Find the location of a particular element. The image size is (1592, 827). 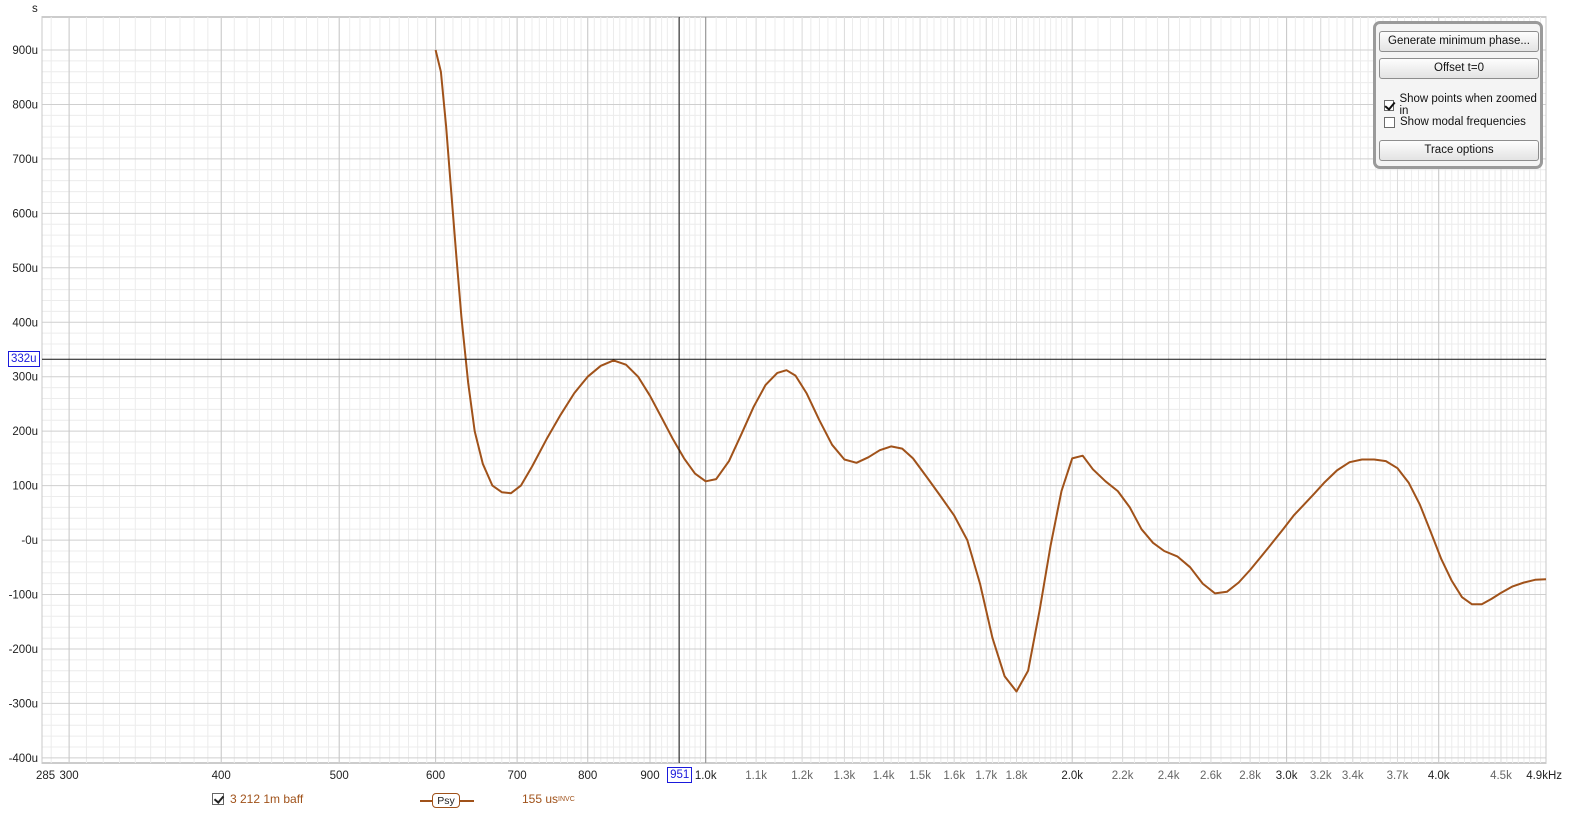

show-points-option: Show points when zoomed in is located at coordinates (1462, 105).